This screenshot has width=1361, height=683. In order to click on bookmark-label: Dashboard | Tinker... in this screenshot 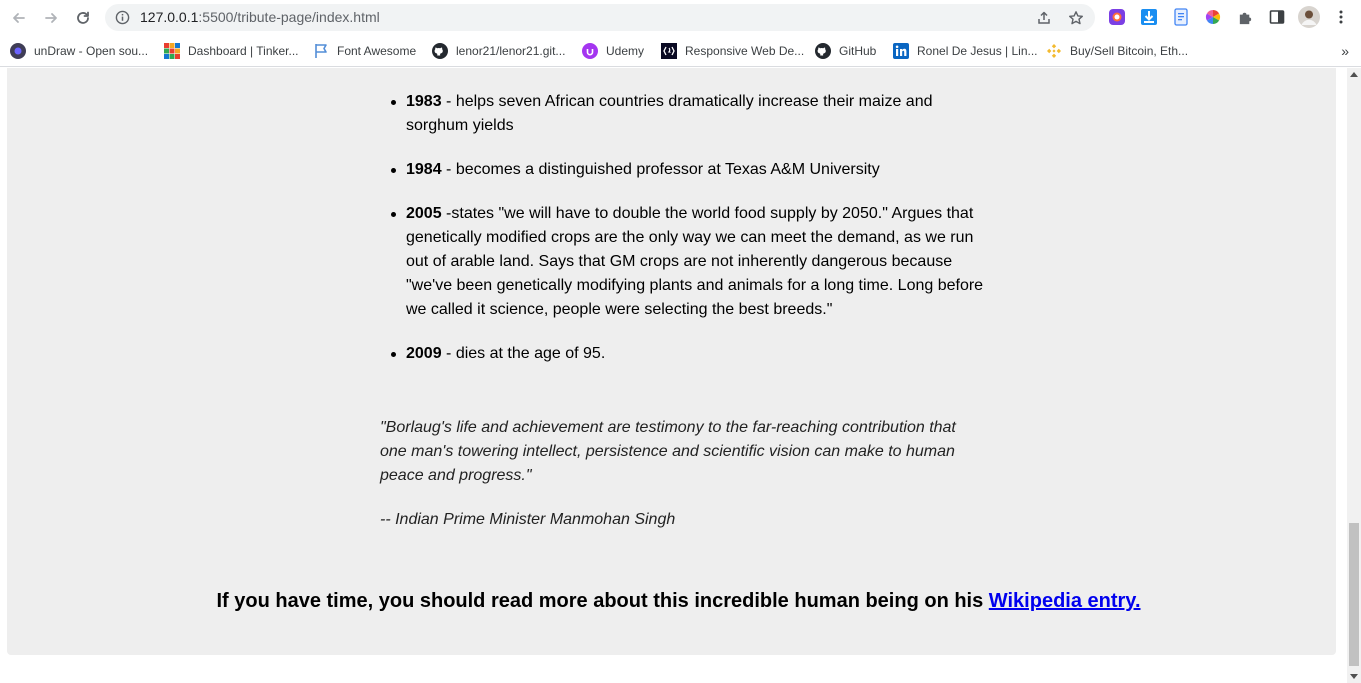, I will do `click(243, 51)`.